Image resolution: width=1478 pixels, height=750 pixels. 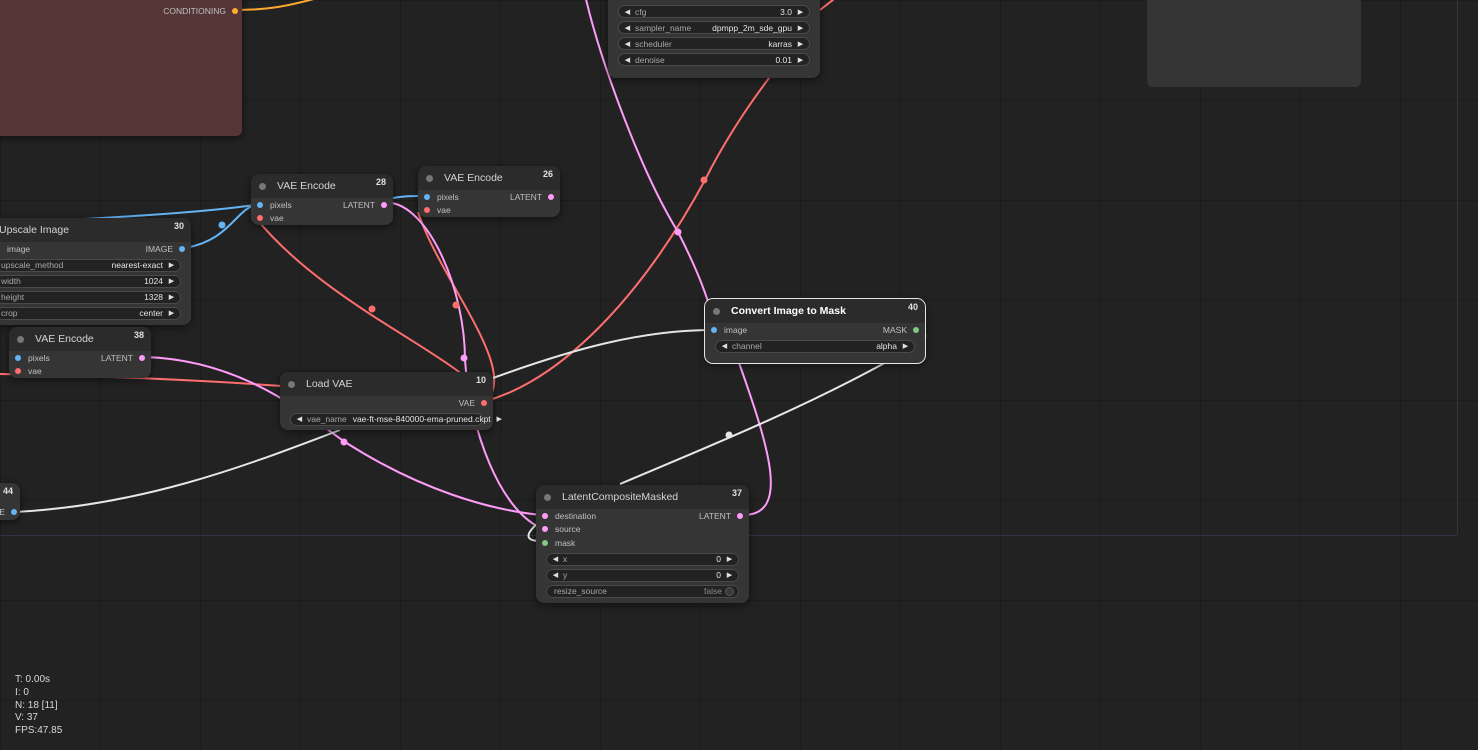 I want to click on y-widget: ◀ y 0 ▶, so click(x=642, y=575).